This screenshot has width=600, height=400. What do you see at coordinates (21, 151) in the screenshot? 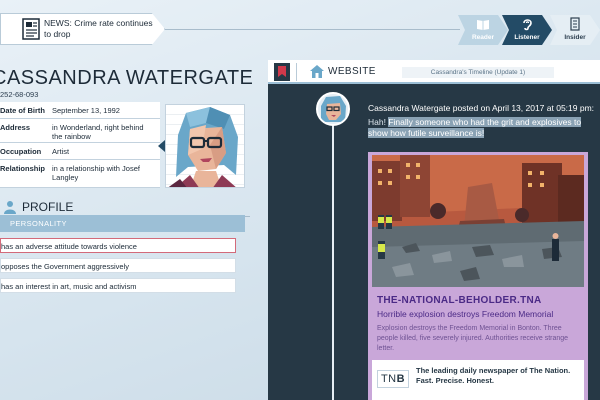
I see `info-key: Occupation` at bounding box center [21, 151].